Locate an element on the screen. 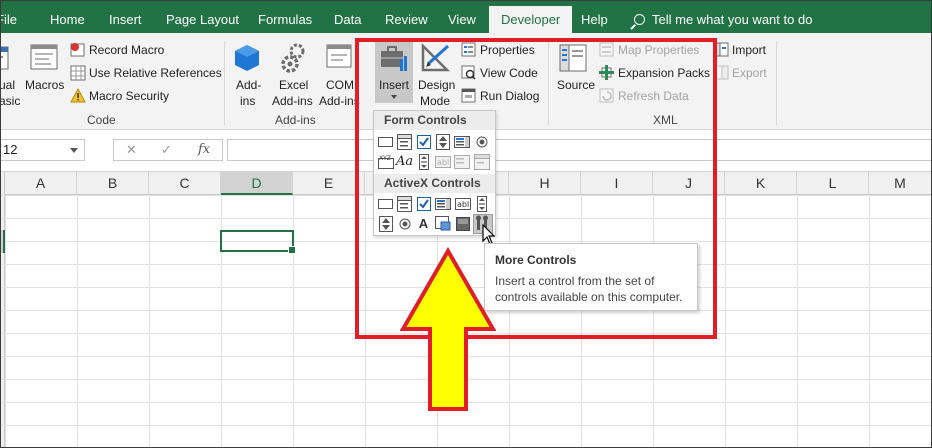 Image resolution: width=932 pixels, height=448 pixels. tell-me-text: Tell me what you want to do is located at coordinates (732, 19).